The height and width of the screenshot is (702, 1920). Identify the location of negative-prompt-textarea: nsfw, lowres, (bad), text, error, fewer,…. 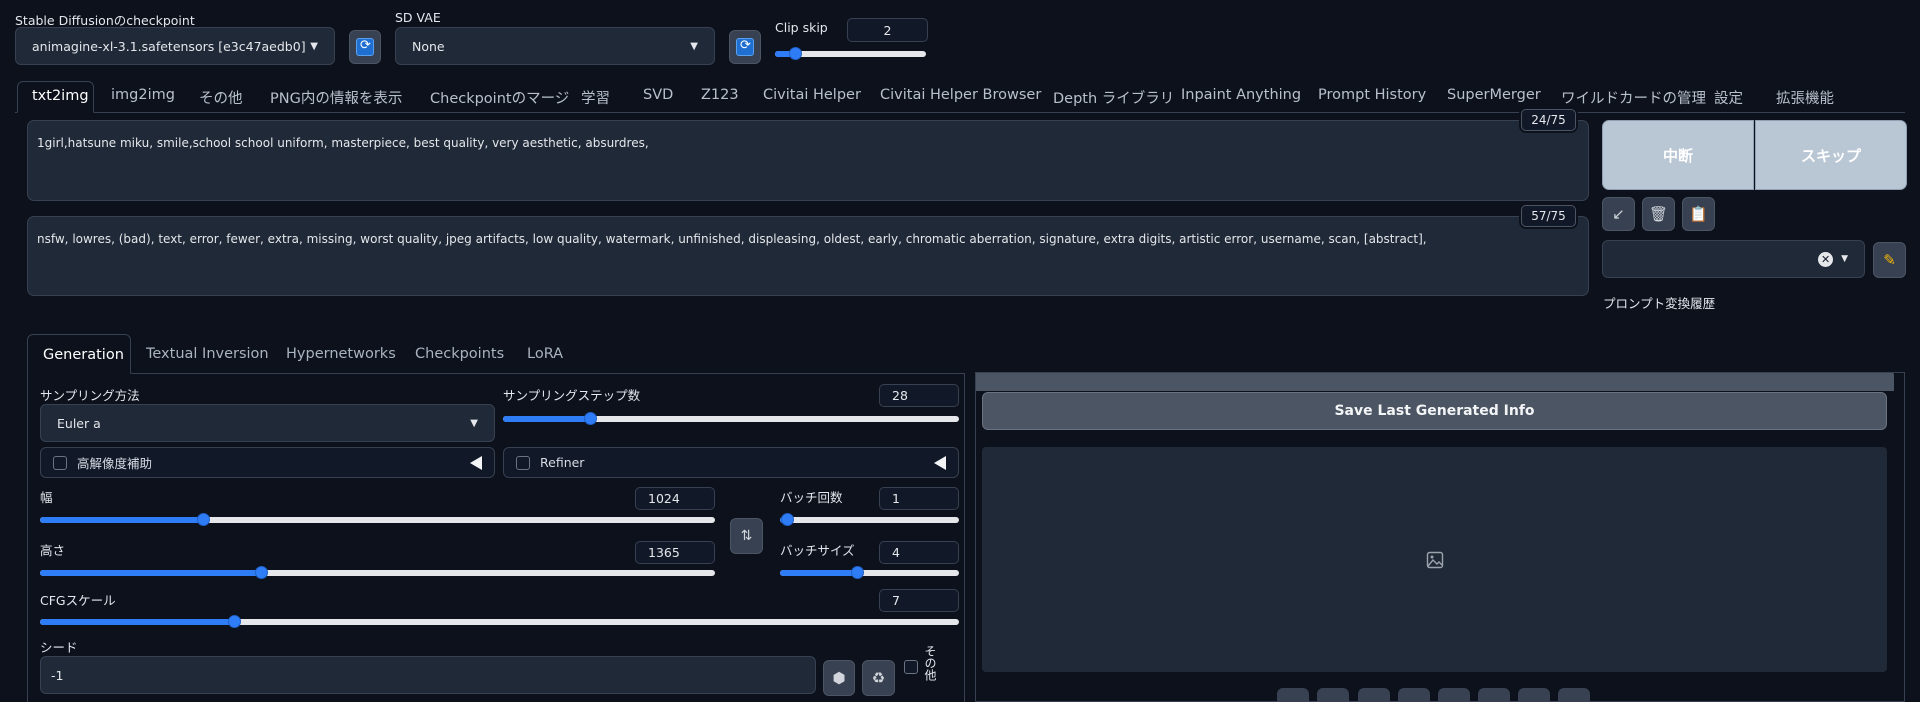
(808, 256).